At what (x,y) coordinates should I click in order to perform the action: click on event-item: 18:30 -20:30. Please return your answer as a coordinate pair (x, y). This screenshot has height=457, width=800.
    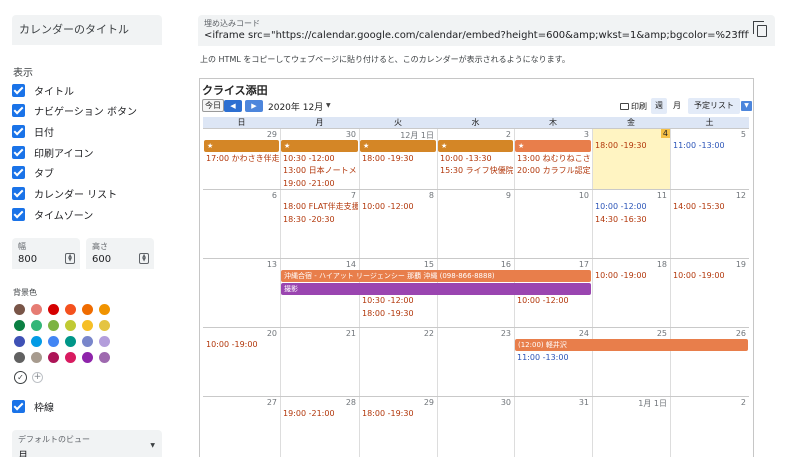
    Looking at the image, I should click on (320, 219).